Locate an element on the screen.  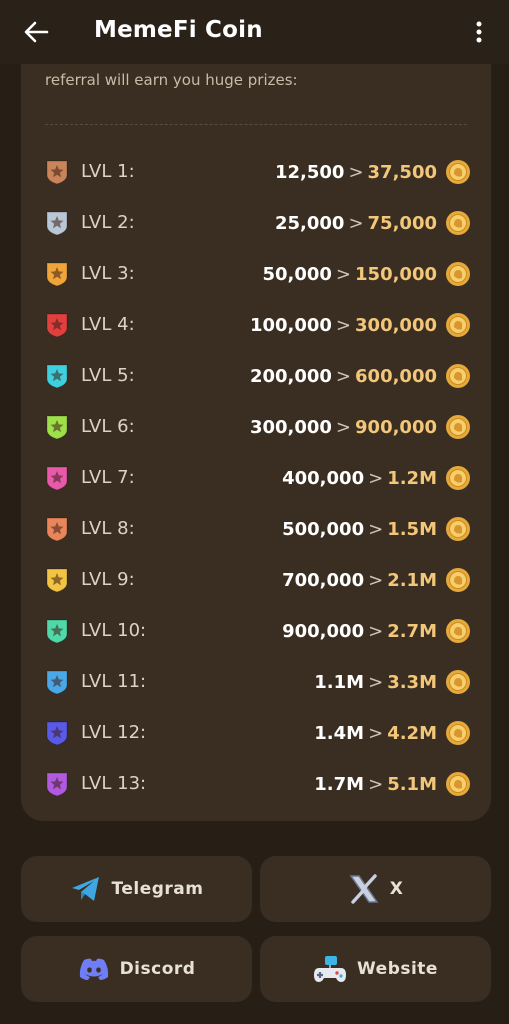
reward-from-value: 100,000 is located at coordinates (290, 325).